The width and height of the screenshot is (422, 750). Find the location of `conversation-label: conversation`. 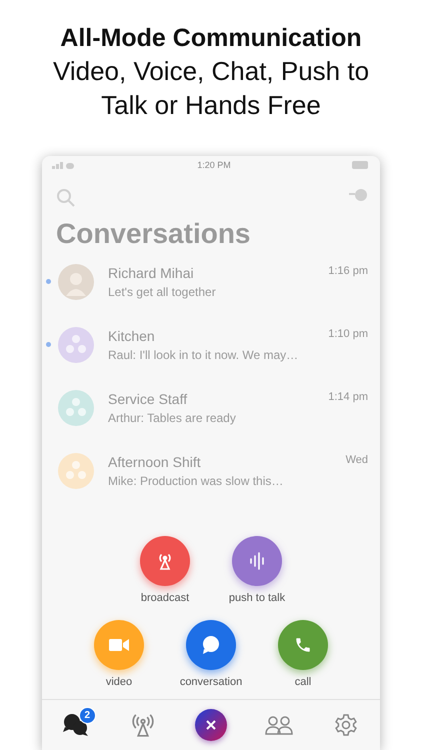

conversation-label: conversation is located at coordinates (211, 682).